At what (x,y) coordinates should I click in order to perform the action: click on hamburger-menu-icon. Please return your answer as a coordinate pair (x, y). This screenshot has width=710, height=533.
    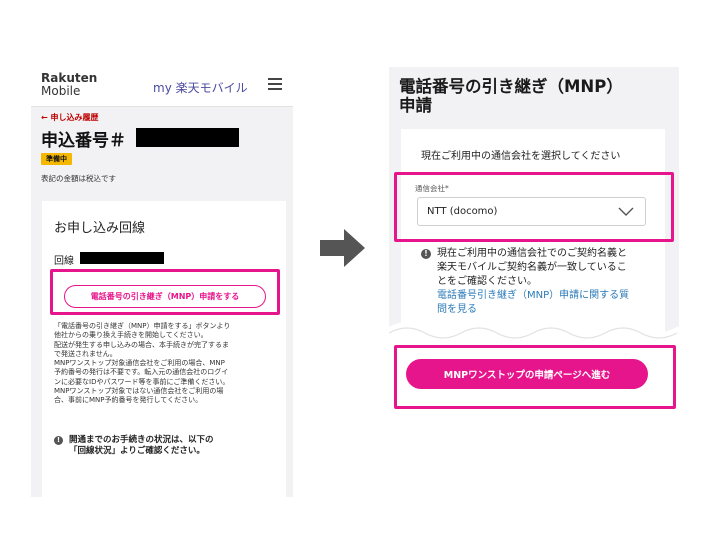
    Looking at the image, I should click on (275, 84).